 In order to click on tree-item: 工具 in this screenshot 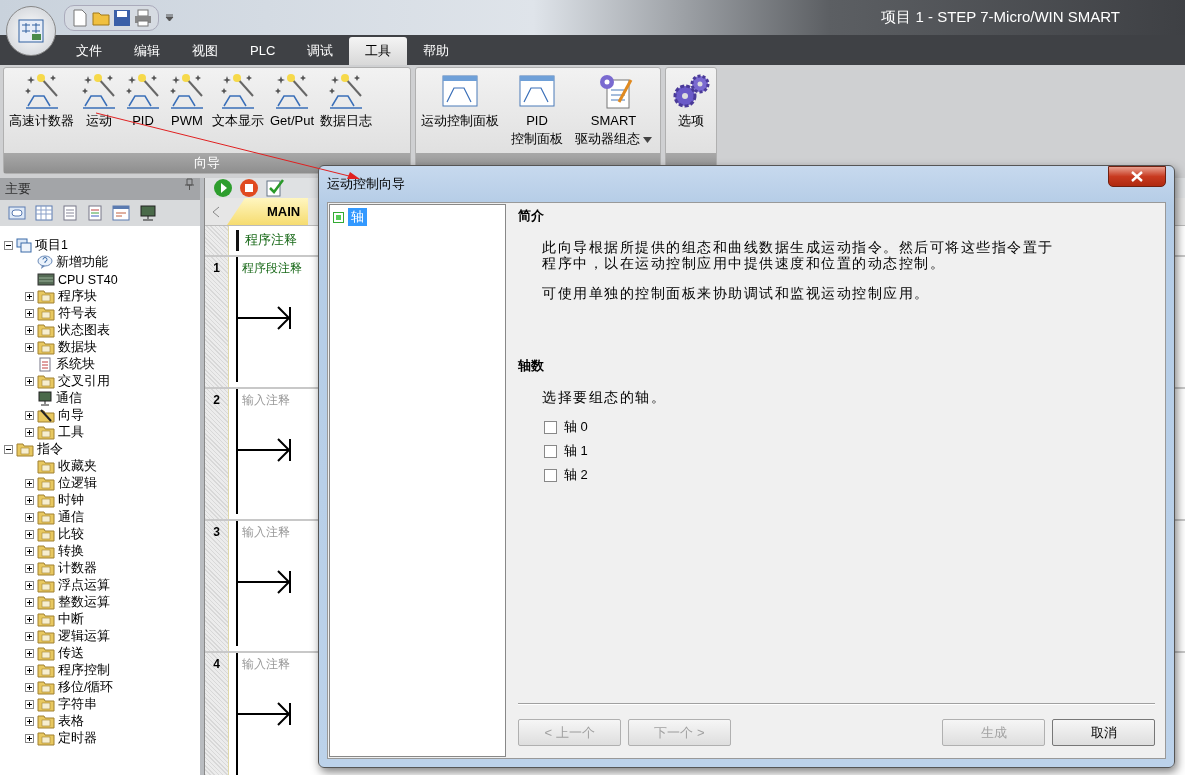, I will do `click(71, 432)`.